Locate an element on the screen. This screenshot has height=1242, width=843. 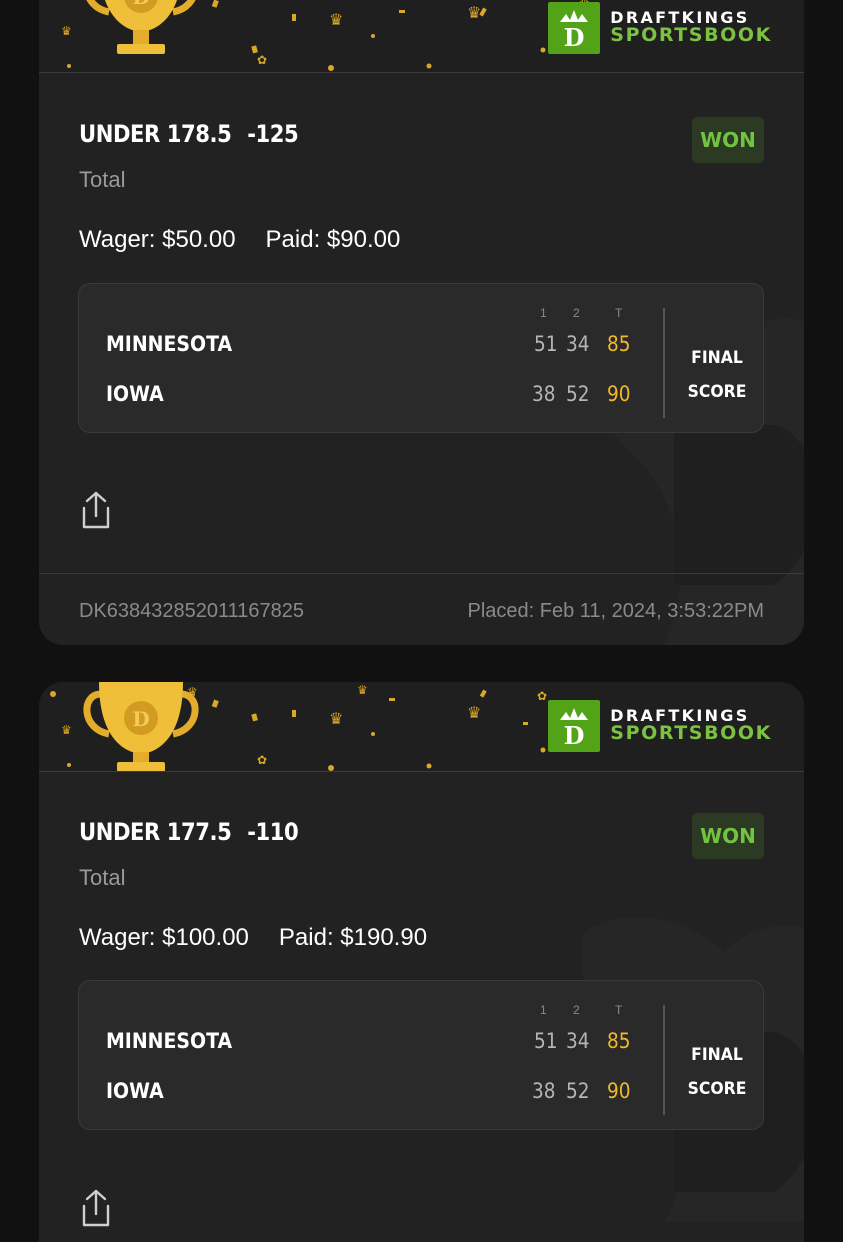
odds-label: -125 is located at coordinates (273, 134).